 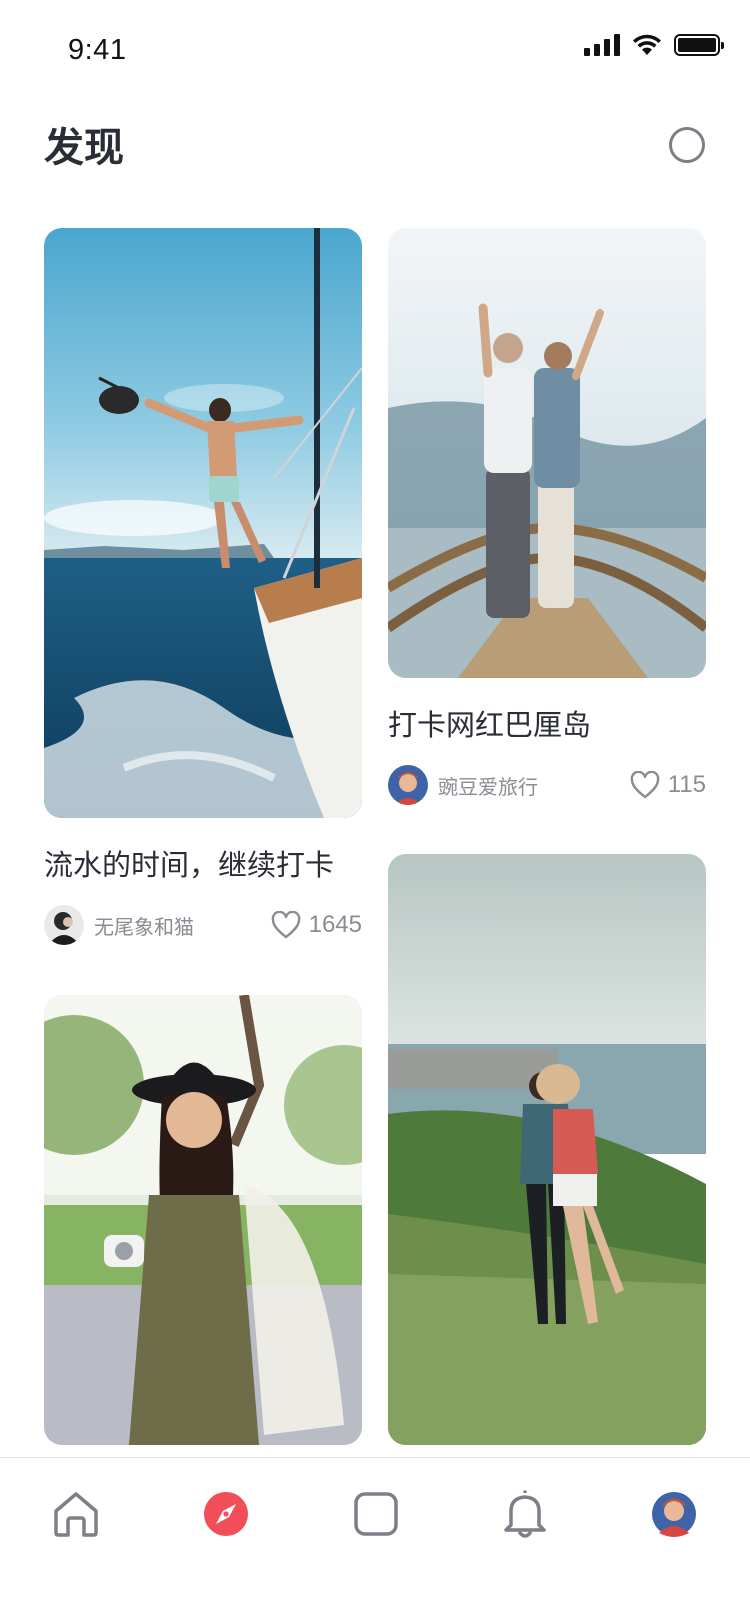 What do you see at coordinates (699, 45) in the screenshot?
I see `battery-icon` at bounding box center [699, 45].